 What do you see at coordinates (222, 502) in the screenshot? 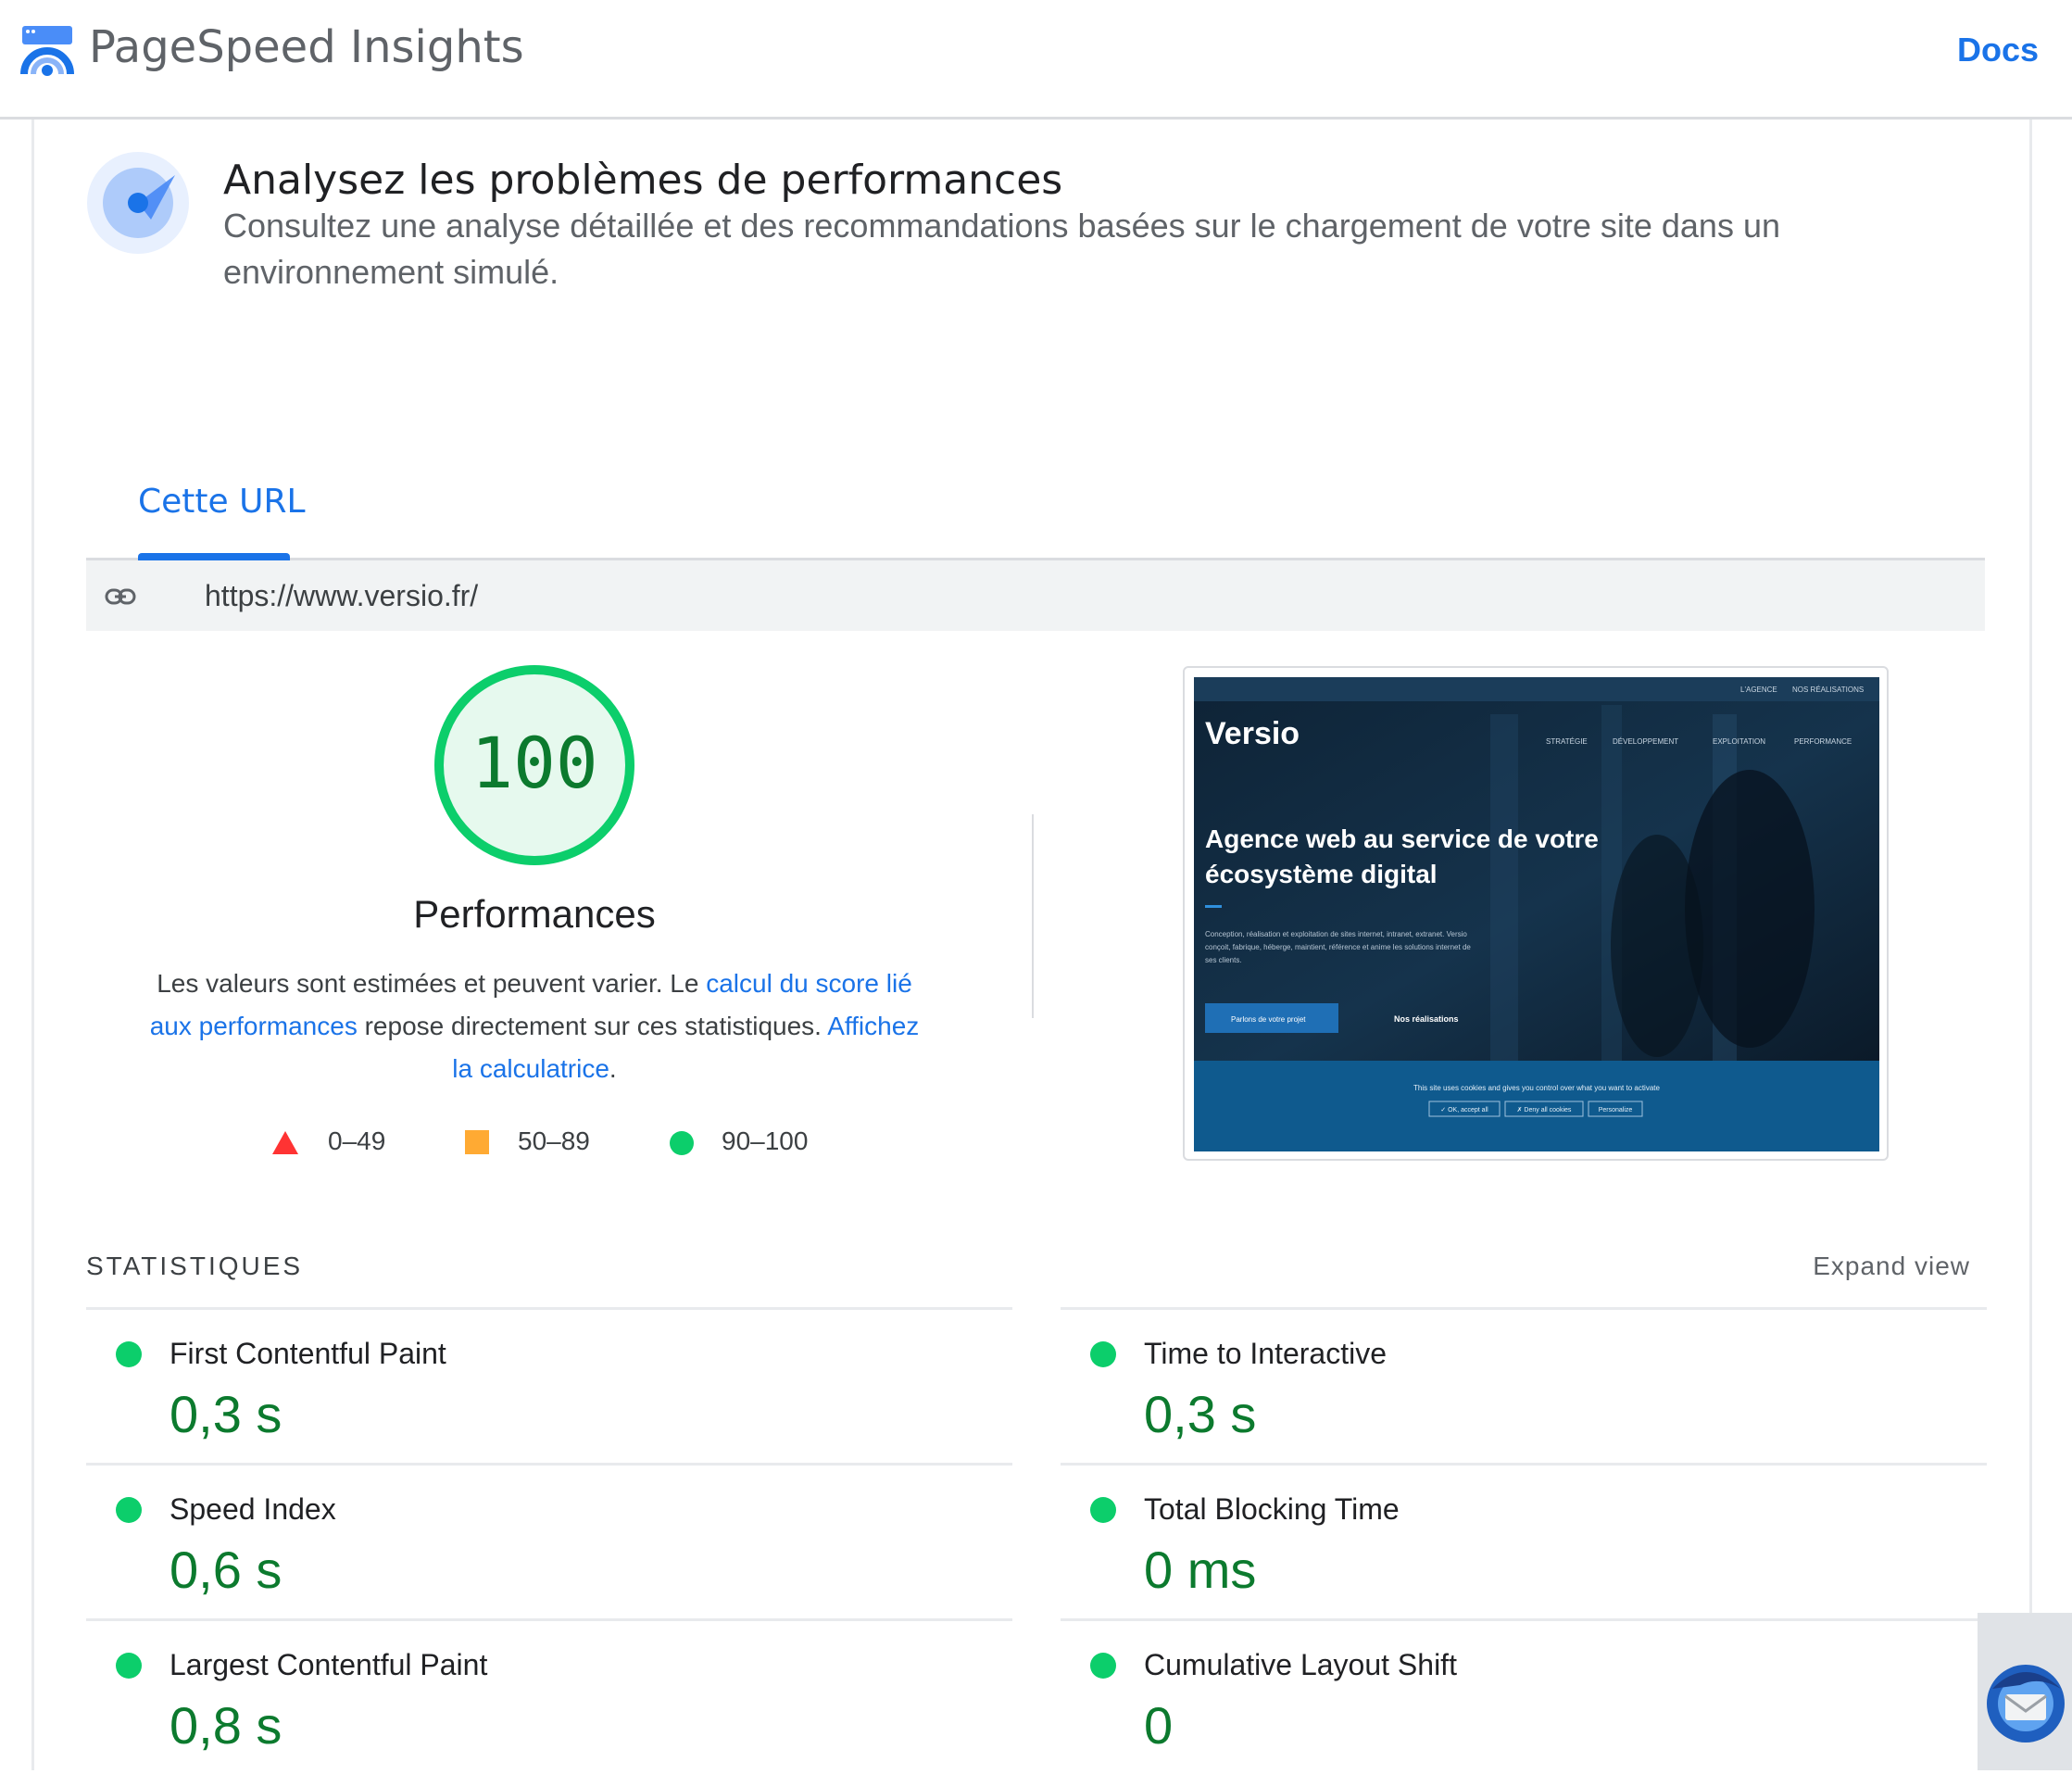
I see `tab-this-url: Cette URL` at bounding box center [222, 502].